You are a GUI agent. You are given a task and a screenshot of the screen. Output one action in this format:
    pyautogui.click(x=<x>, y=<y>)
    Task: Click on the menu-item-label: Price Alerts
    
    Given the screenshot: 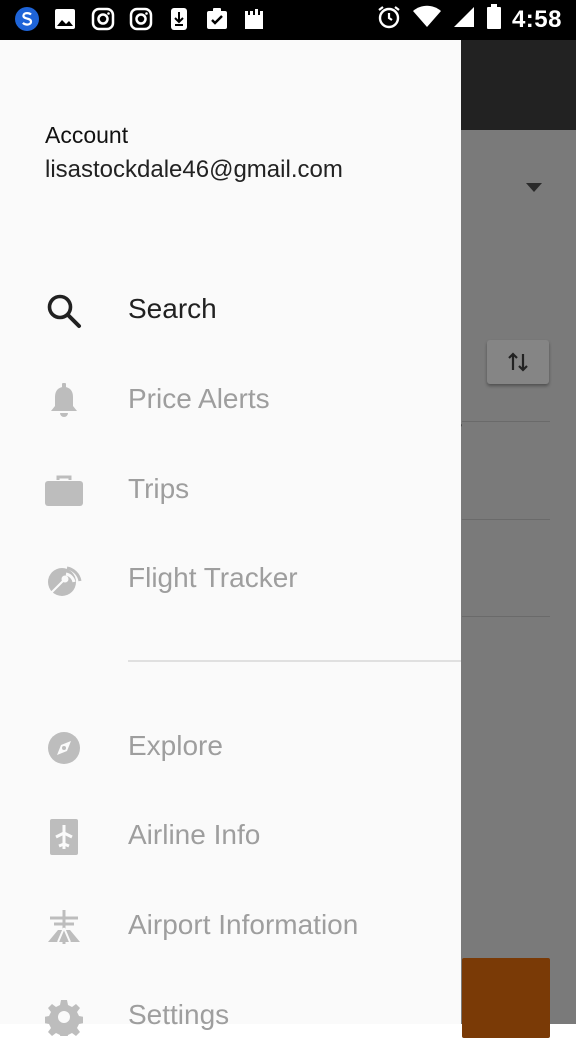 What is the action you would take?
    pyautogui.click(x=199, y=398)
    